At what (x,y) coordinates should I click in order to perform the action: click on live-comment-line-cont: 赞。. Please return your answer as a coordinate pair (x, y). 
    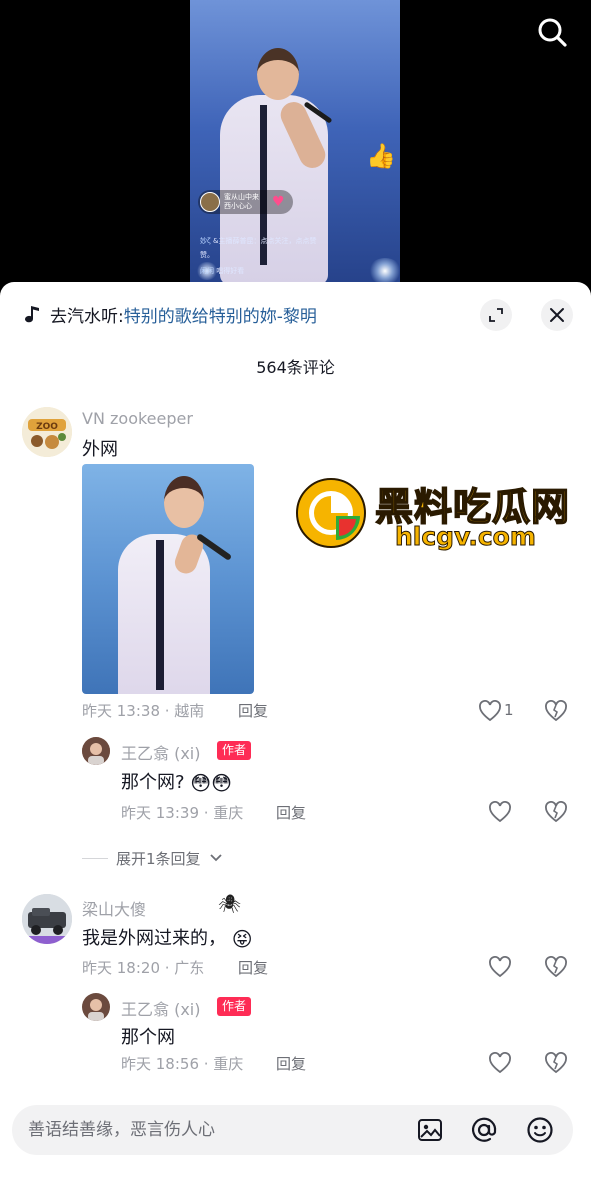
    Looking at the image, I should click on (207, 255).